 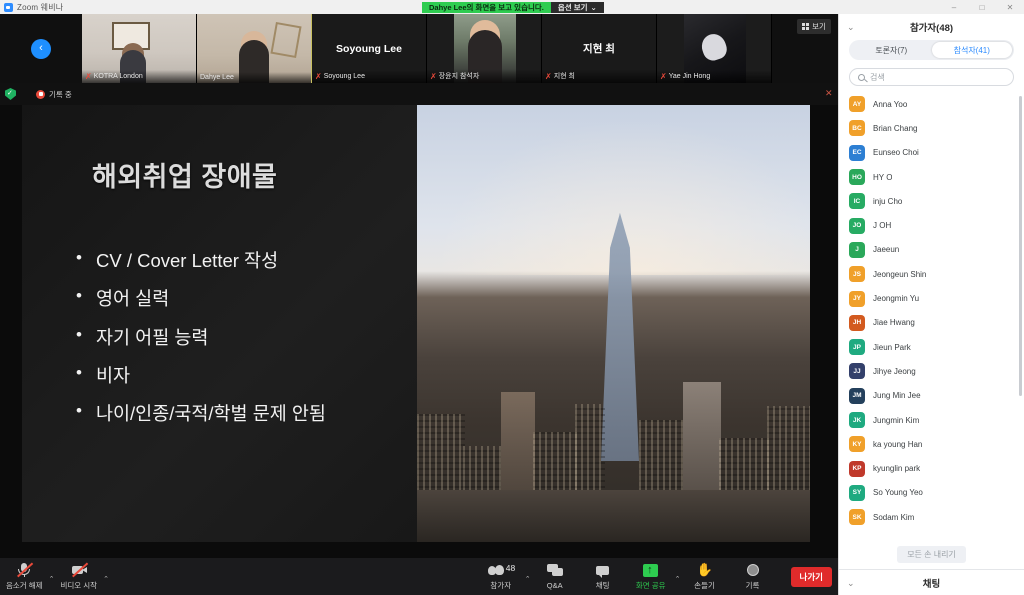 I want to click on raise-hand-button: ✋ 손들기, so click(x=705, y=576).